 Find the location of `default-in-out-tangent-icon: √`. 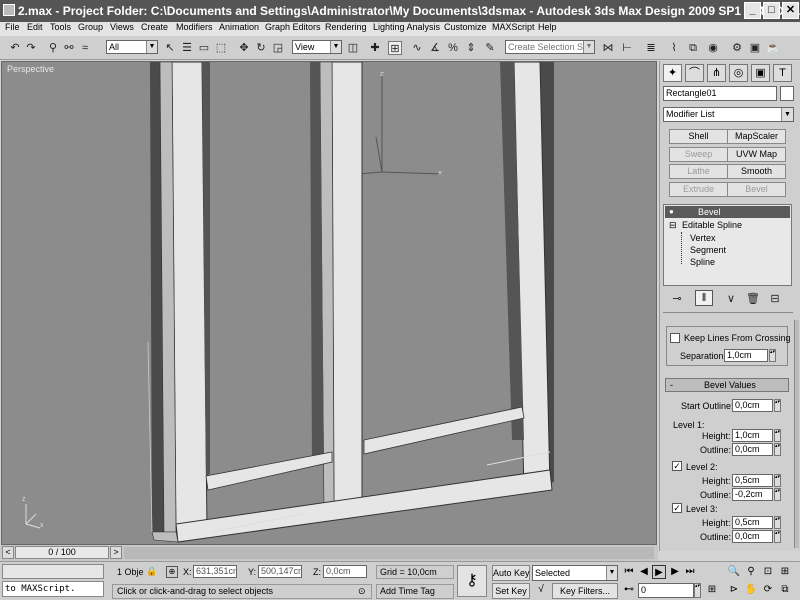

default-in-out-tangent-icon: √ is located at coordinates (541, 591).